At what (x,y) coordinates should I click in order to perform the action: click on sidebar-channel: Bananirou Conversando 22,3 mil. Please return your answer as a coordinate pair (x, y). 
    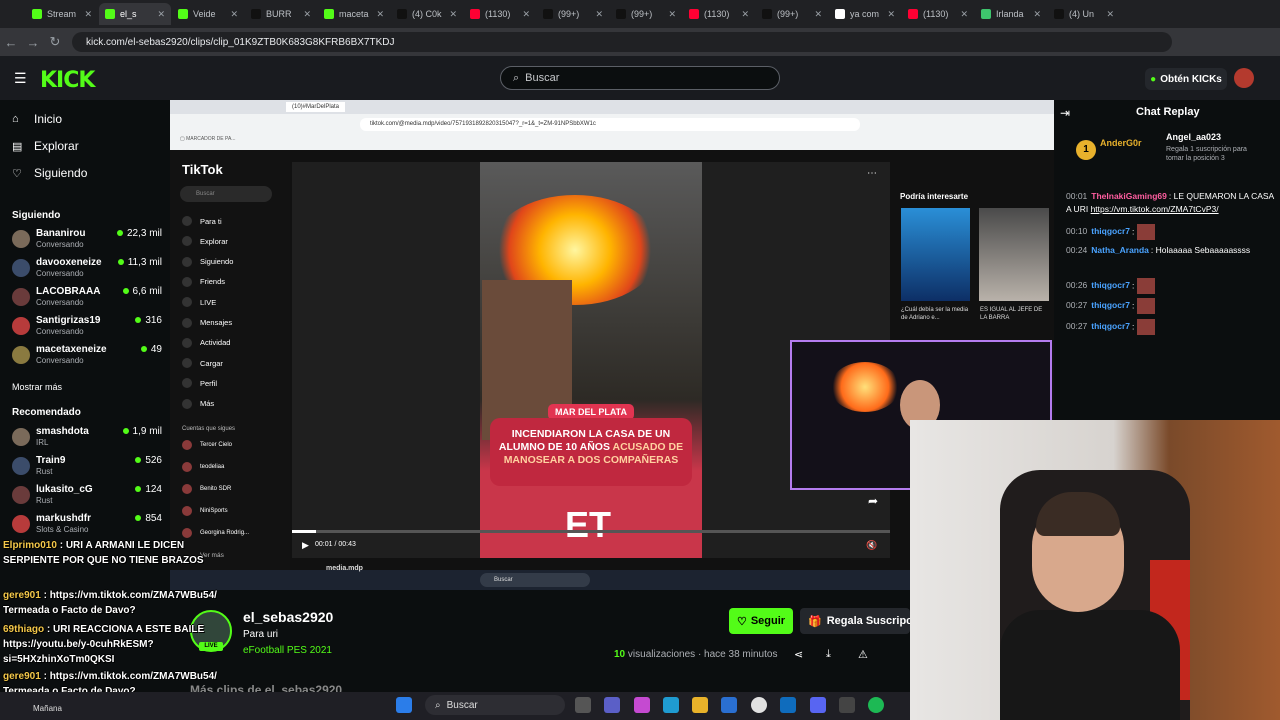
    Looking at the image, I should click on (87, 241).